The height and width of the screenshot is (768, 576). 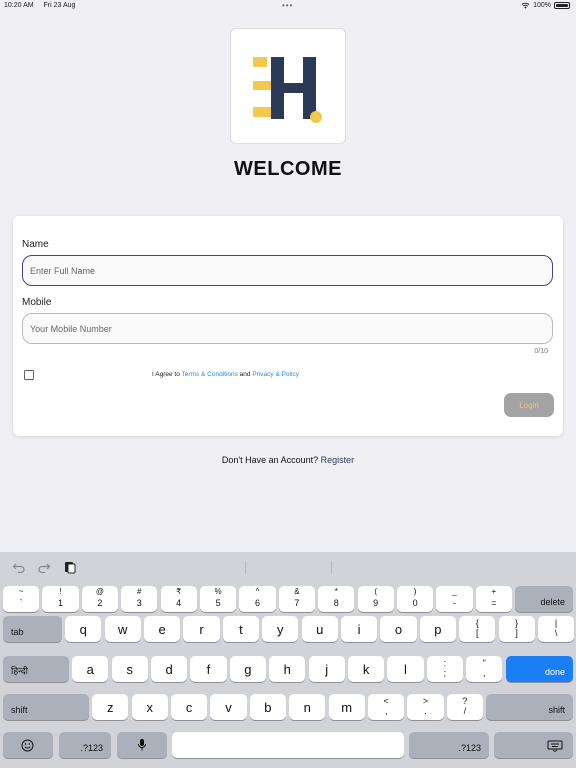 What do you see at coordinates (85, 745) in the screenshot?
I see `numbers-key-left: .?123` at bounding box center [85, 745].